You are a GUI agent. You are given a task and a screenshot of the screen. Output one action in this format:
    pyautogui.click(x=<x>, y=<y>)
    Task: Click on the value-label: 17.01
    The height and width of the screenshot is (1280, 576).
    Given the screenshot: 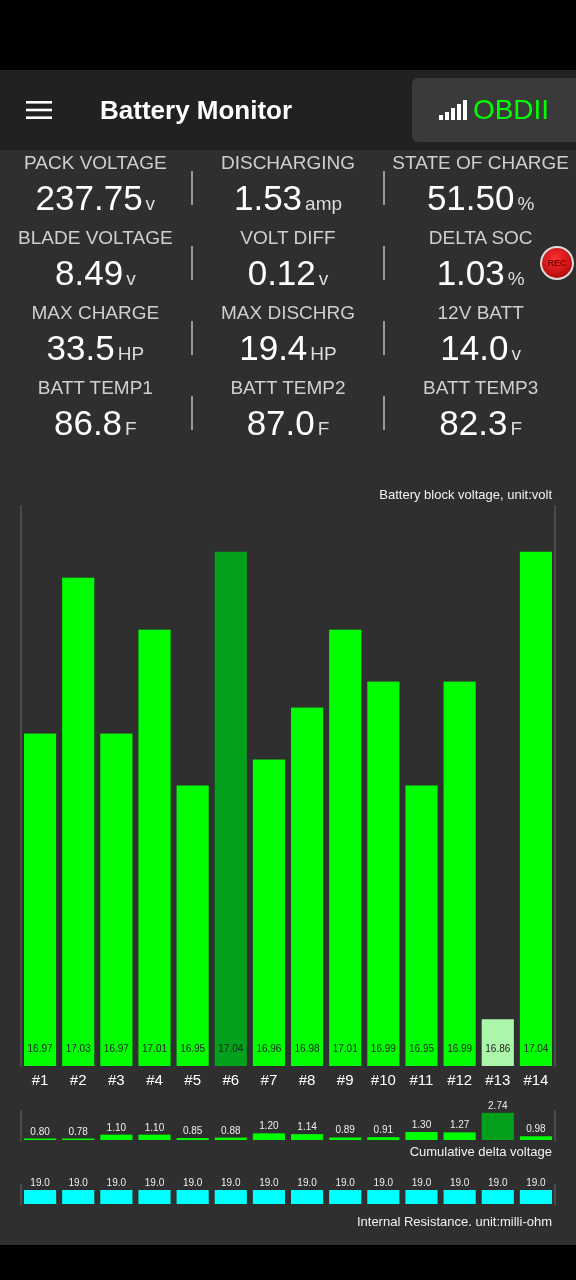 What is the action you would take?
    pyautogui.click(x=154, y=1048)
    